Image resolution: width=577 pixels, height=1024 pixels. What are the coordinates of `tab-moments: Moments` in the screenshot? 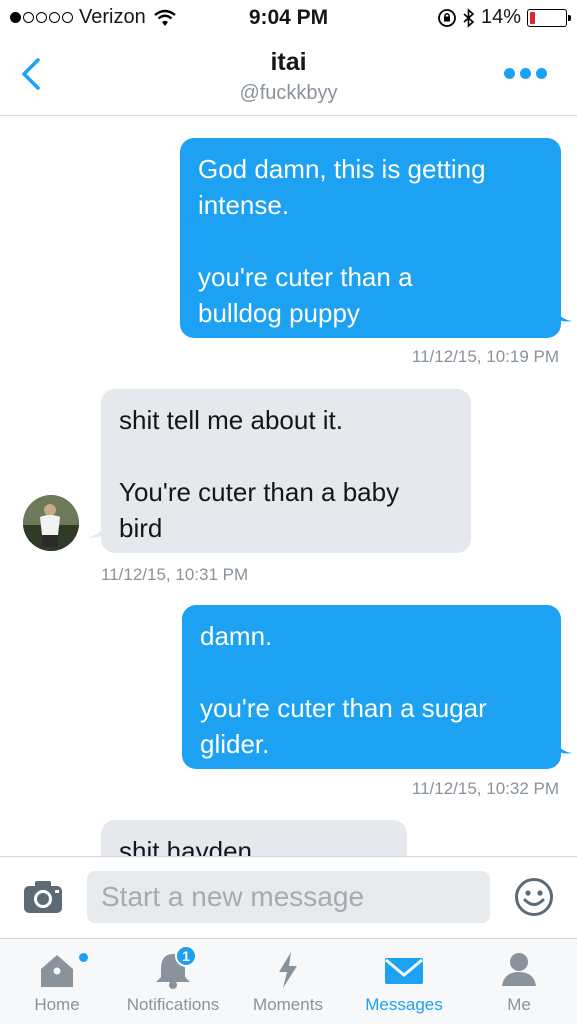 It's located at (288, 981).